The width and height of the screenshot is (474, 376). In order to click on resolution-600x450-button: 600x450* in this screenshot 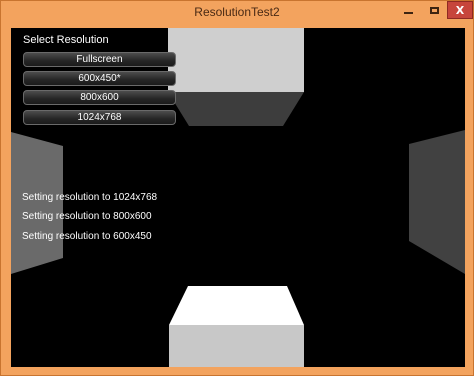, I will do `click(99, 78)`.